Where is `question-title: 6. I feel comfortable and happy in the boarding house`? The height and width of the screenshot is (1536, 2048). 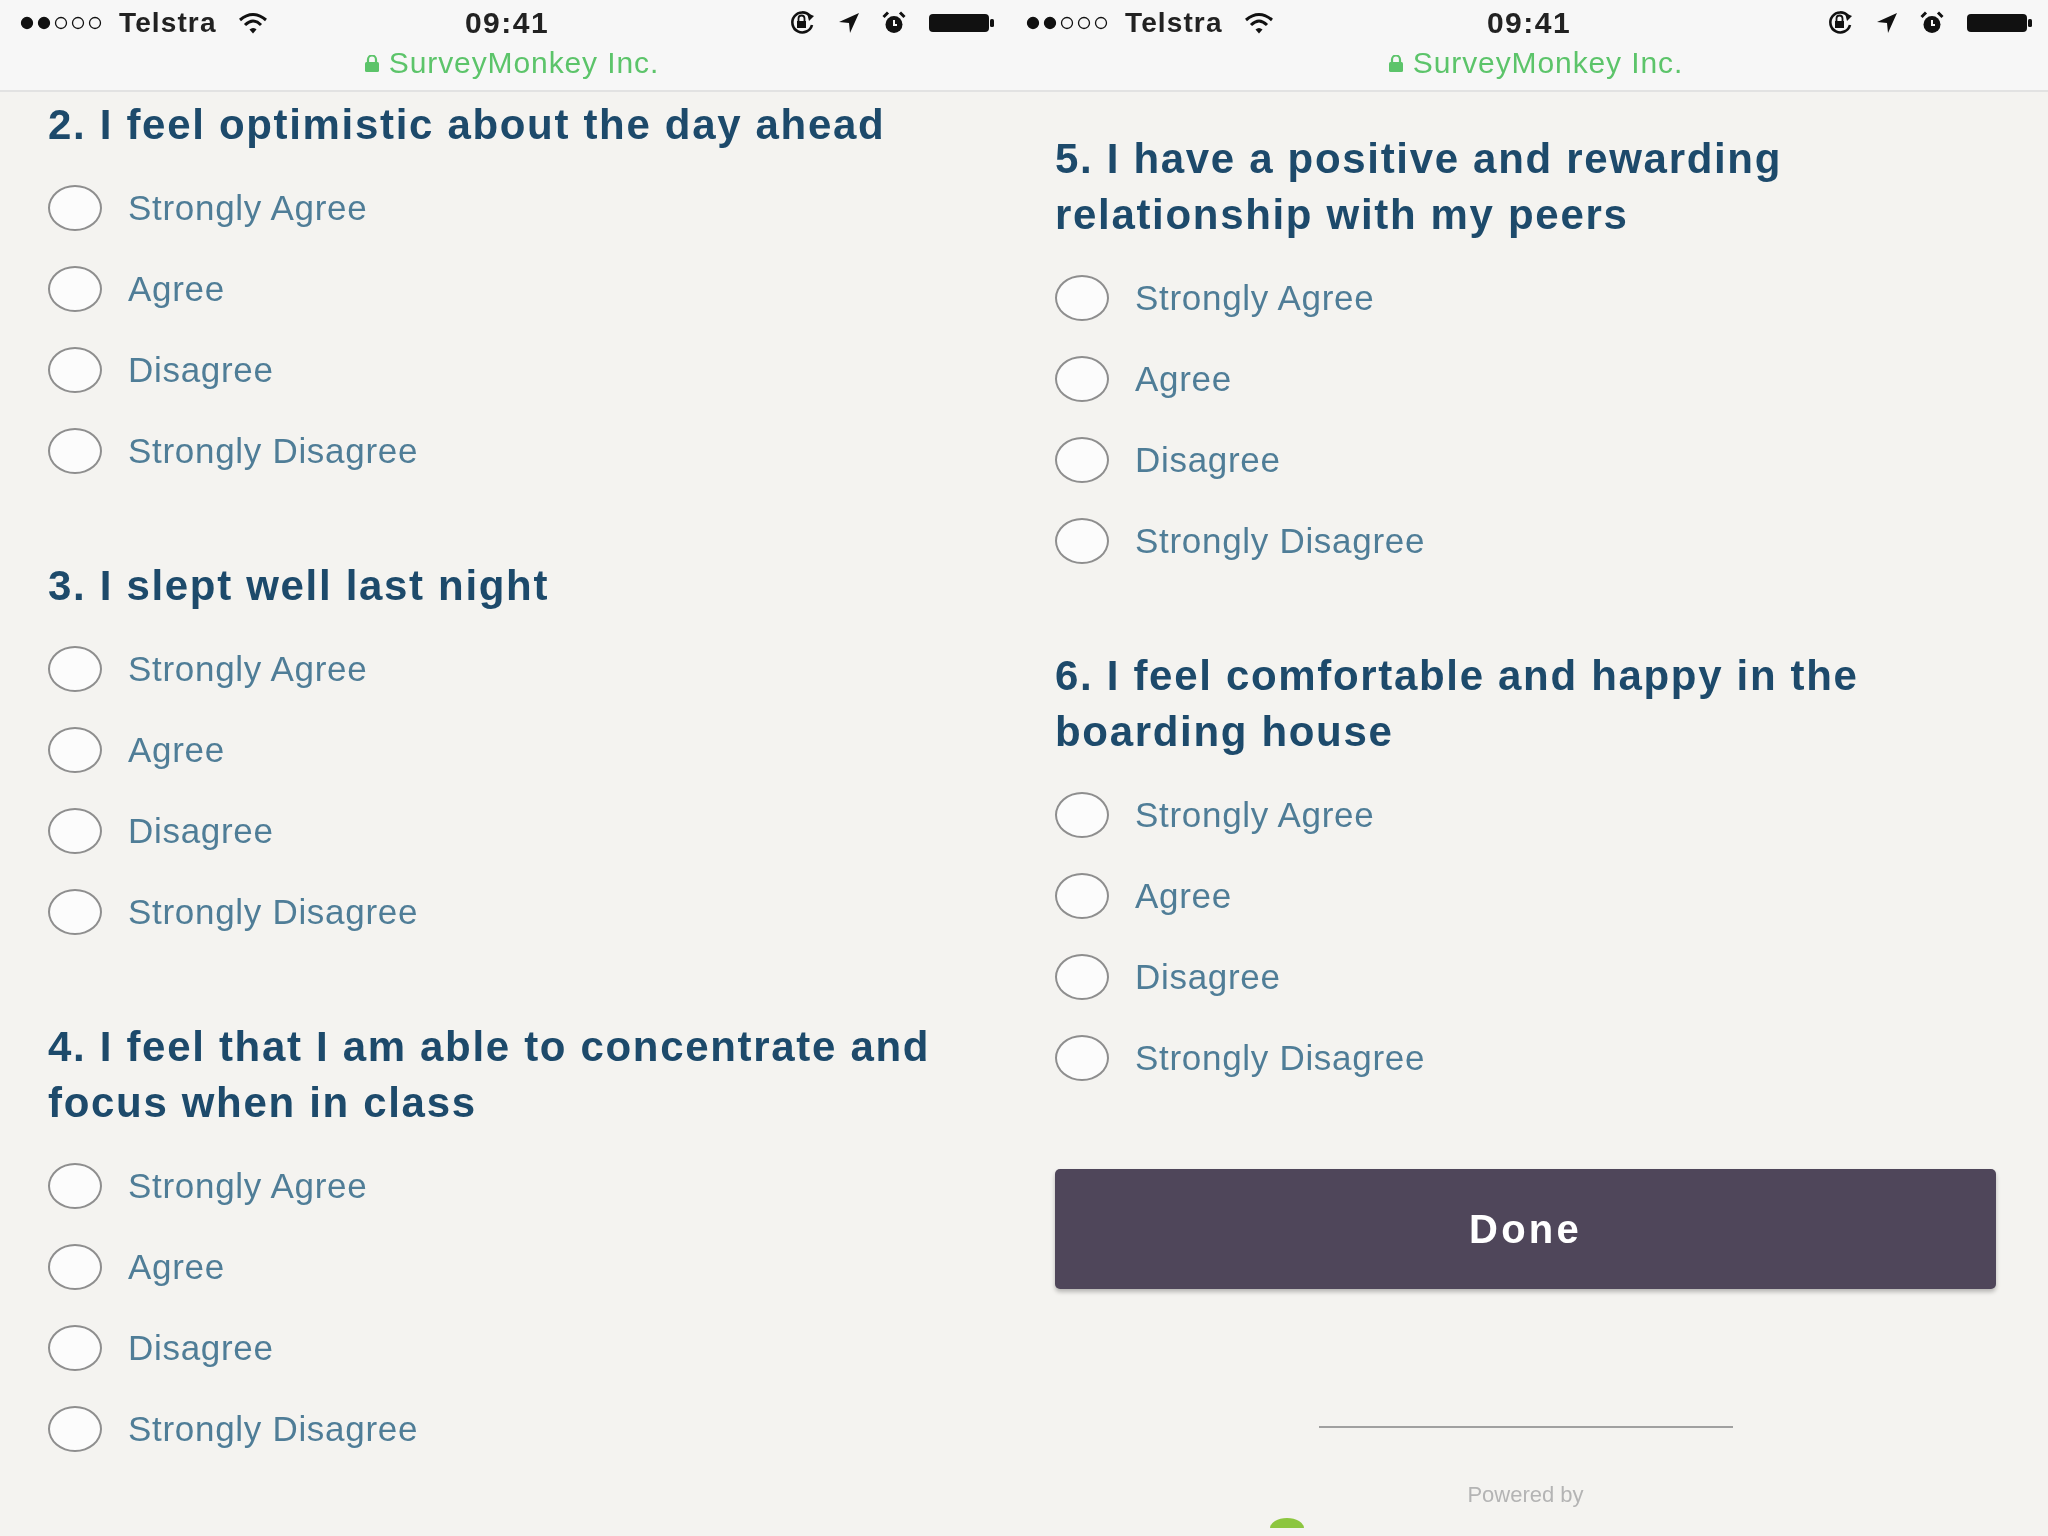 question-title: 6. I feel comfortable and happy in the boarding house is located at coordinates (1457, 704).